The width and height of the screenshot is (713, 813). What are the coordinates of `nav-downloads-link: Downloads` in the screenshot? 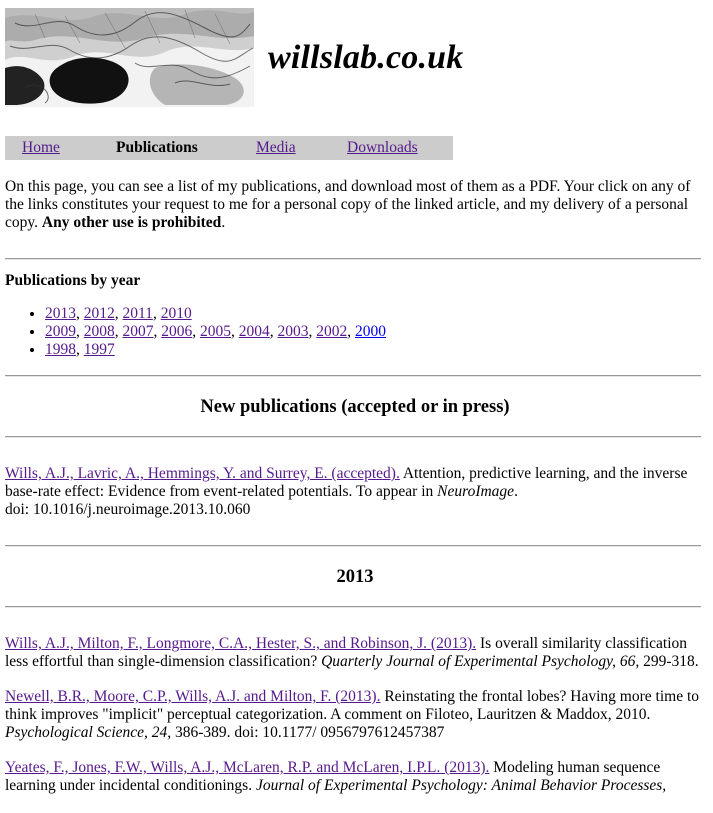 It's located at (382, 148).